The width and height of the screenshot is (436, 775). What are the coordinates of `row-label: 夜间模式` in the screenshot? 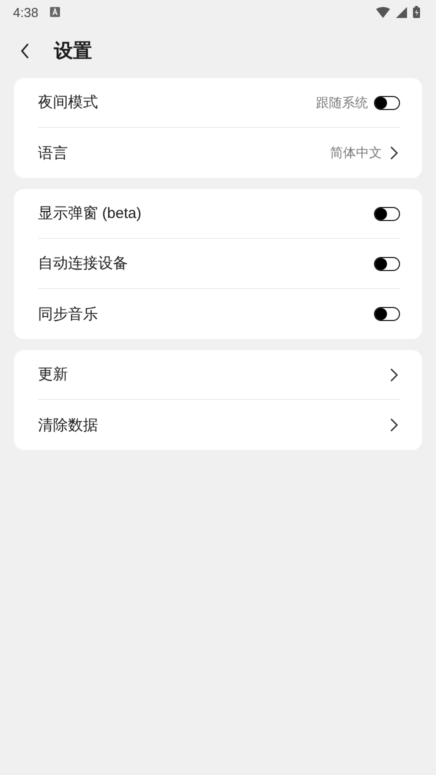 It's located at (68, 102).